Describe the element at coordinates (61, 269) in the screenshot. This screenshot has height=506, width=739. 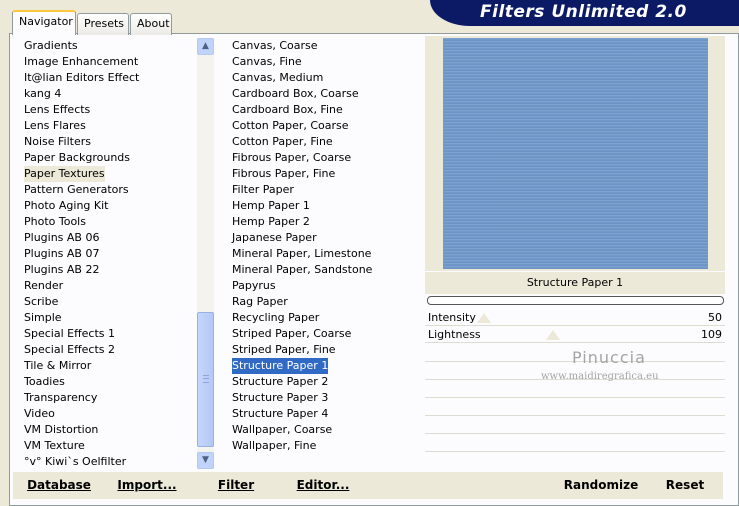
I see `category-item: Plugins AB 22` at that location.